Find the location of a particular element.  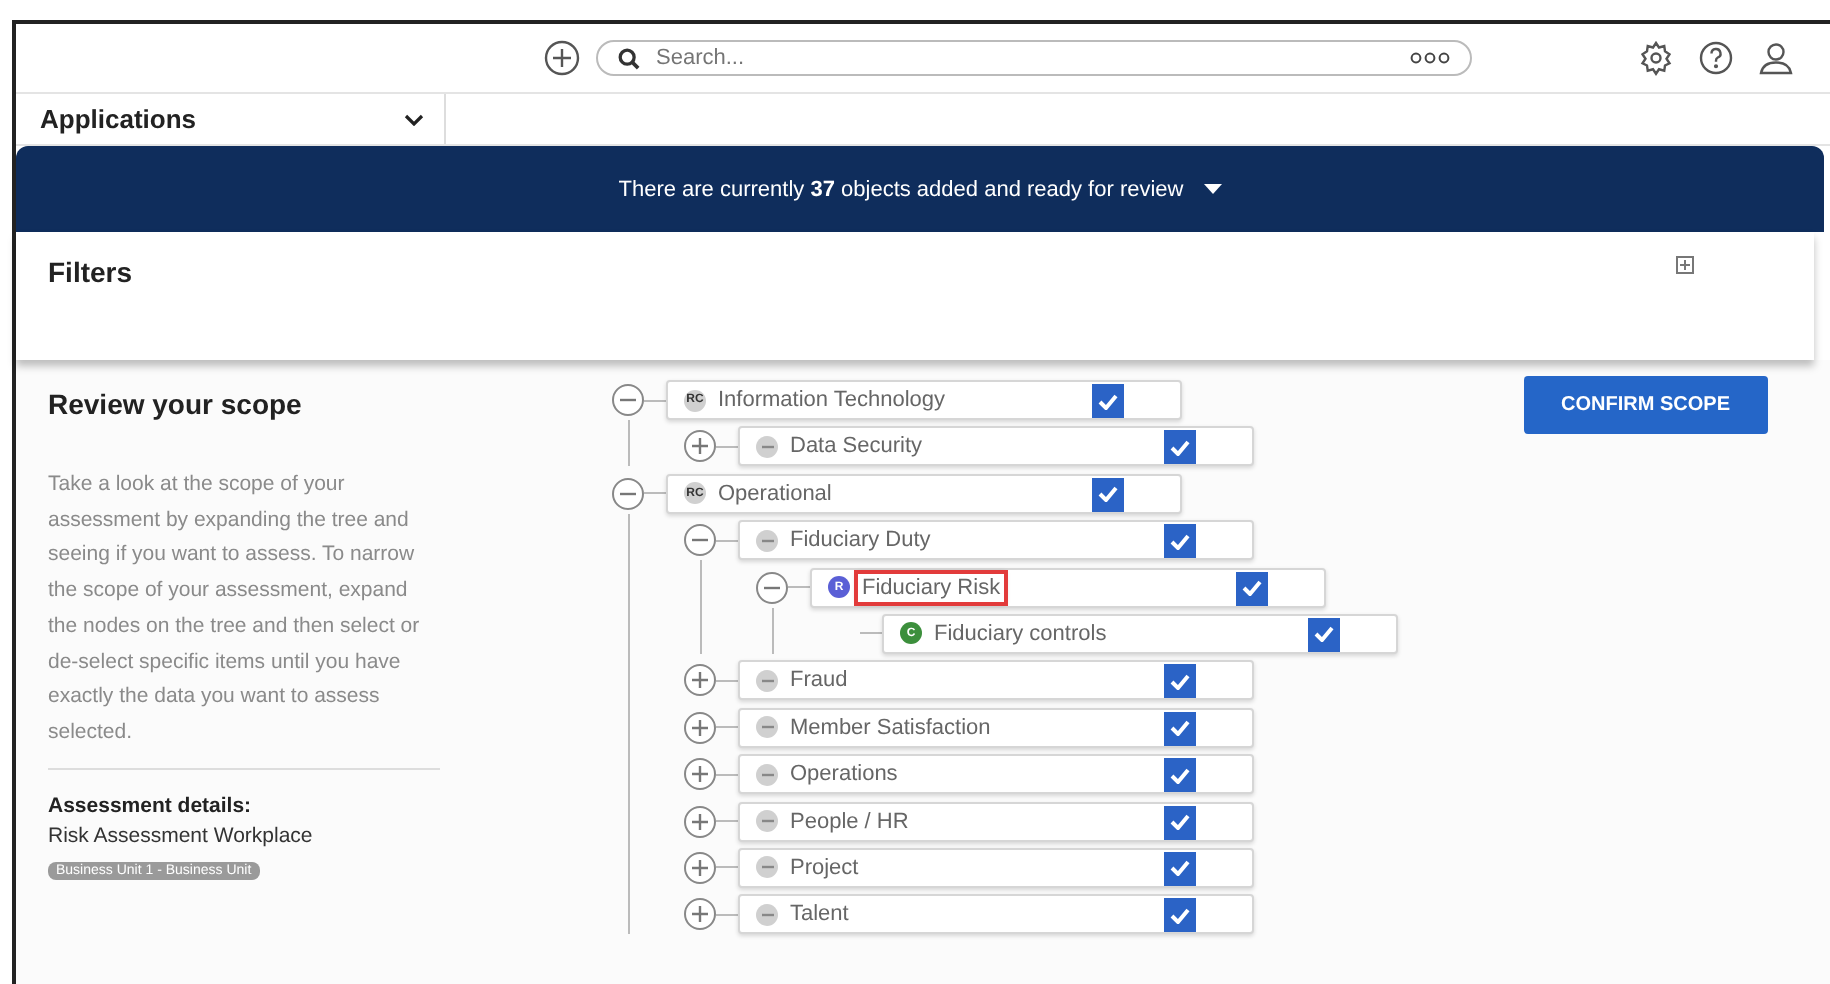

scope-title: Review your scope is located at coordinates (176, 404).